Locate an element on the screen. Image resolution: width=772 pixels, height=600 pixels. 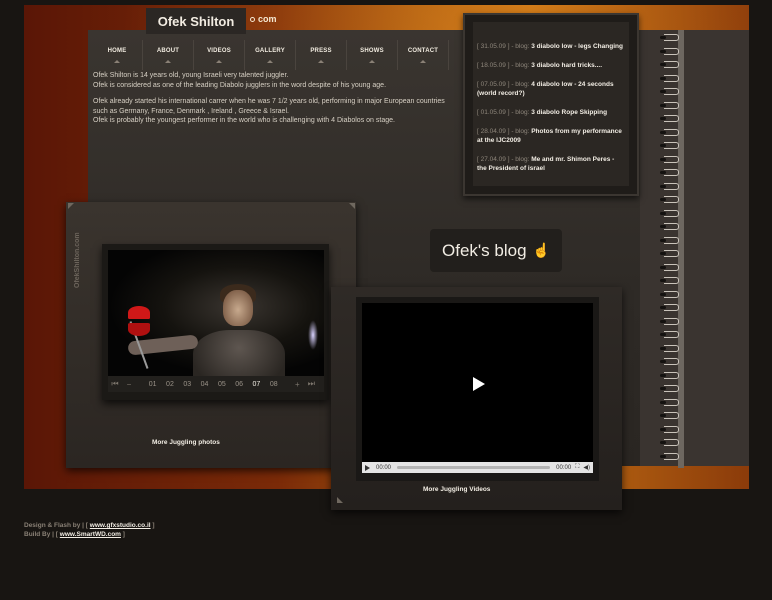
gallery-page-number: 03 is located at coordinates (187, 384).